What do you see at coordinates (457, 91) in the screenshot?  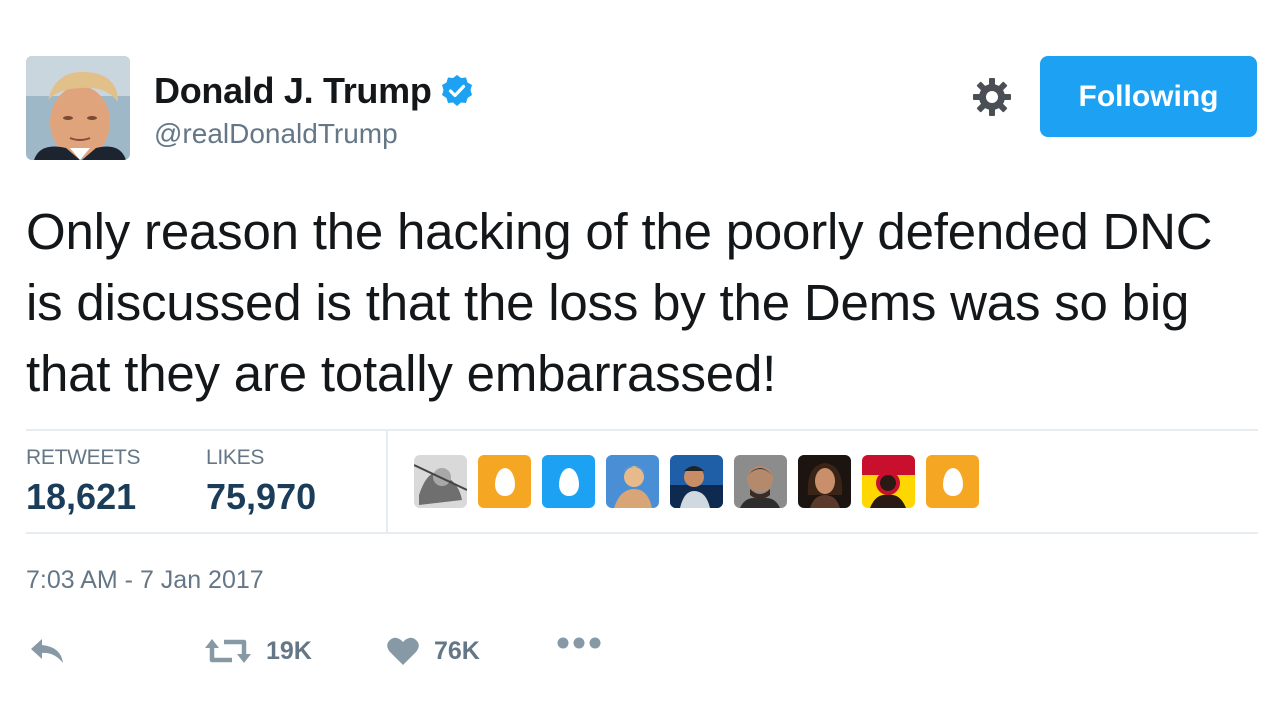 I see `verified-badge-icon` at bounding box center [457, 91].